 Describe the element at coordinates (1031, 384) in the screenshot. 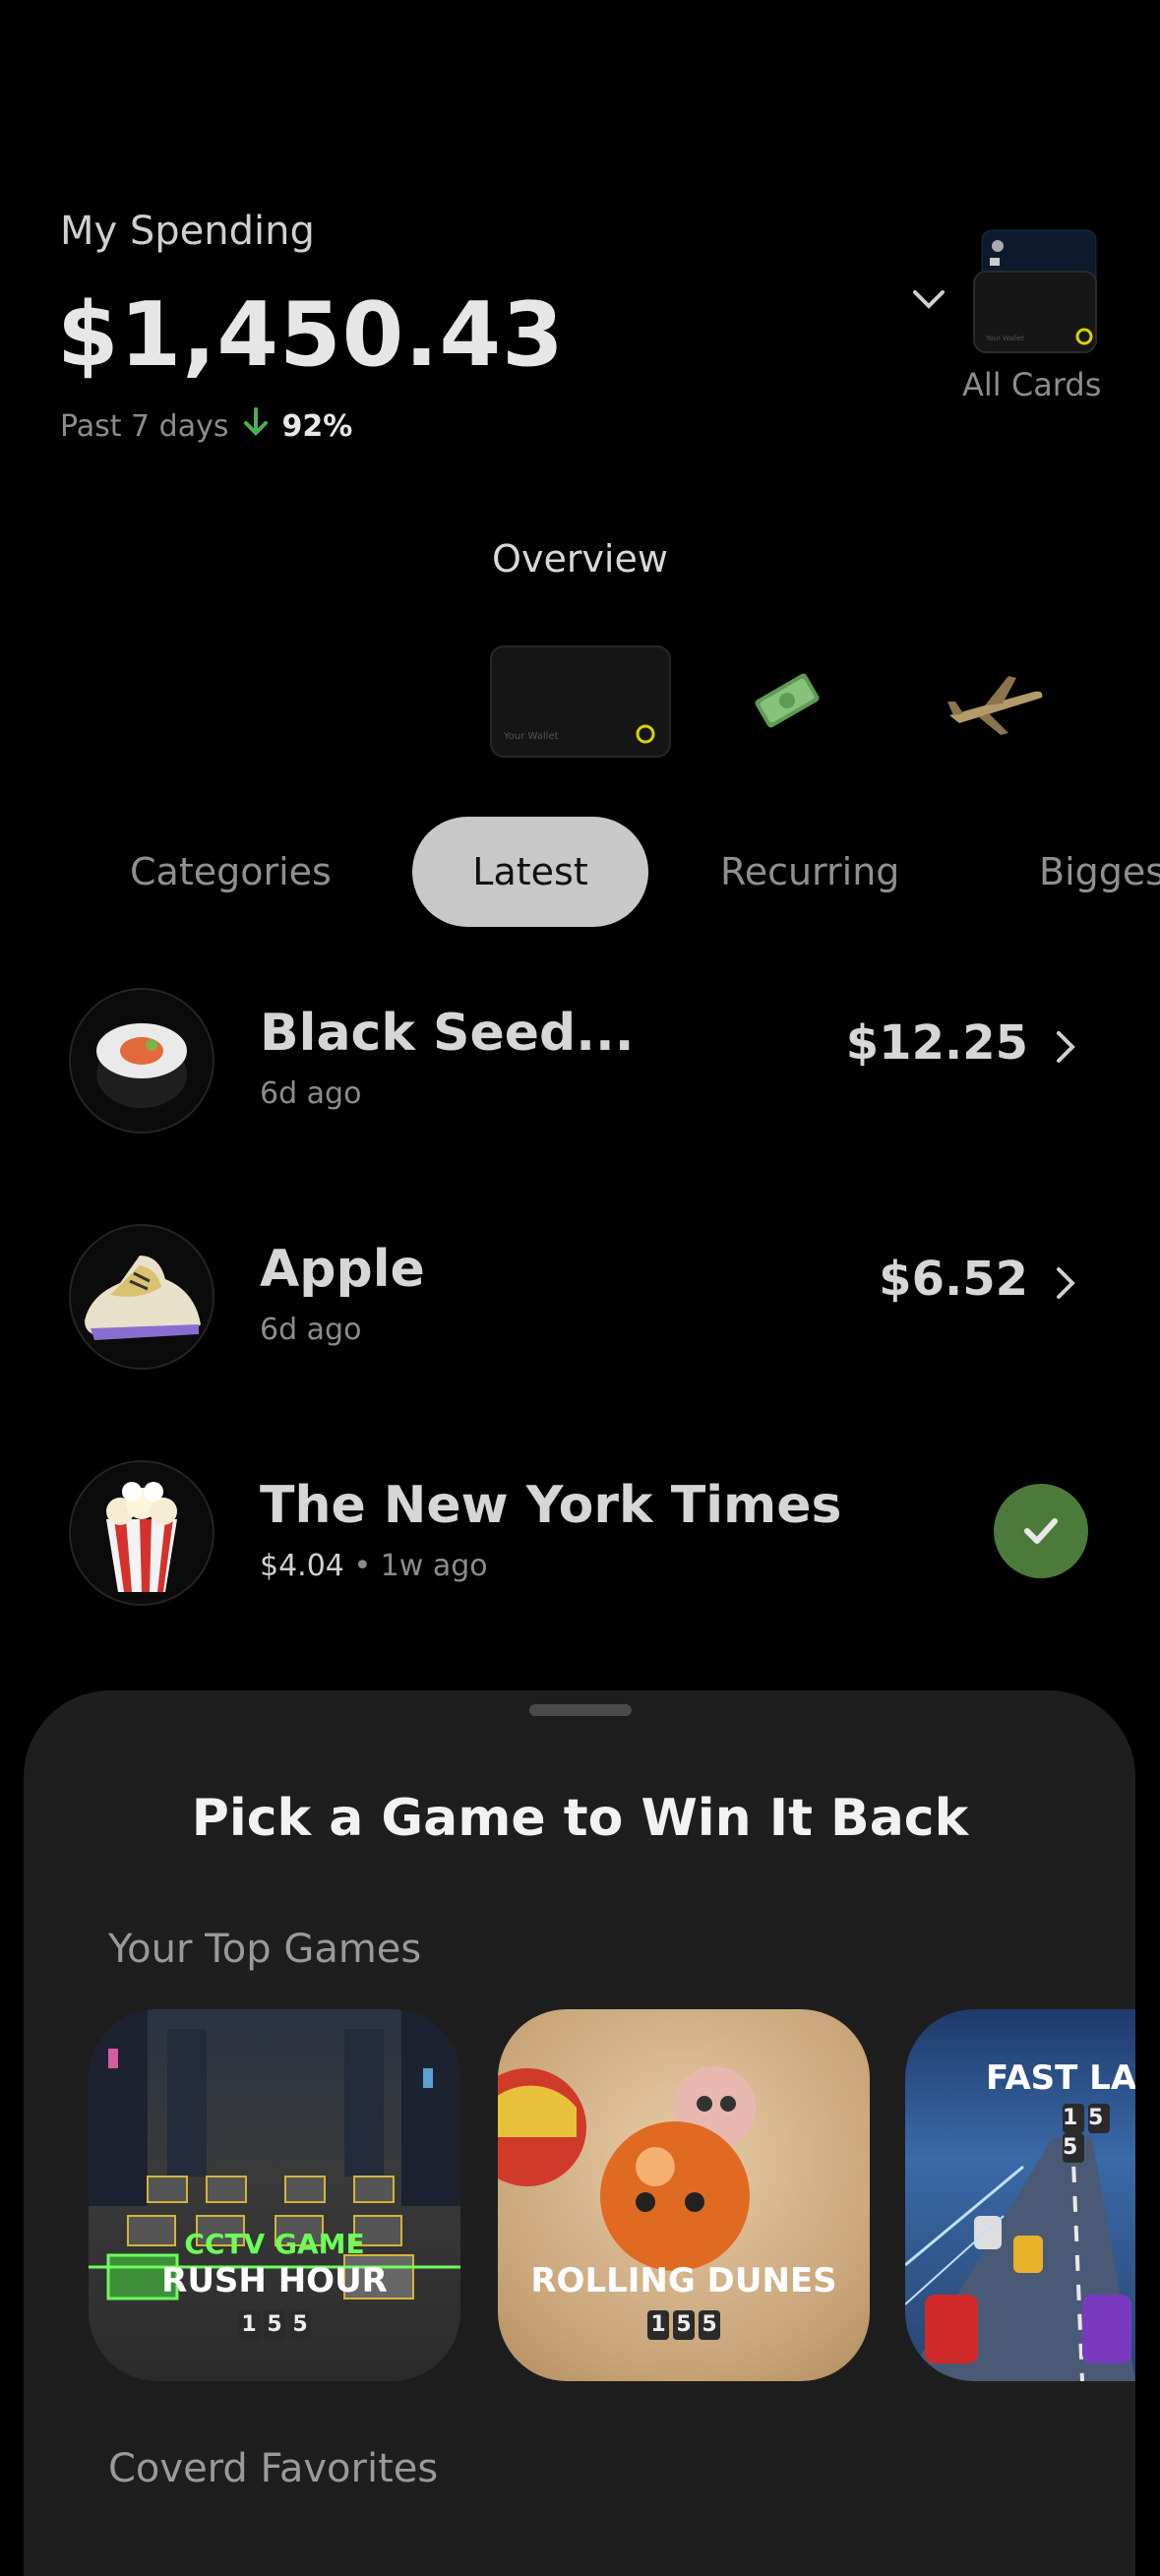

I see `all-cards-label: All Cards` at that location.